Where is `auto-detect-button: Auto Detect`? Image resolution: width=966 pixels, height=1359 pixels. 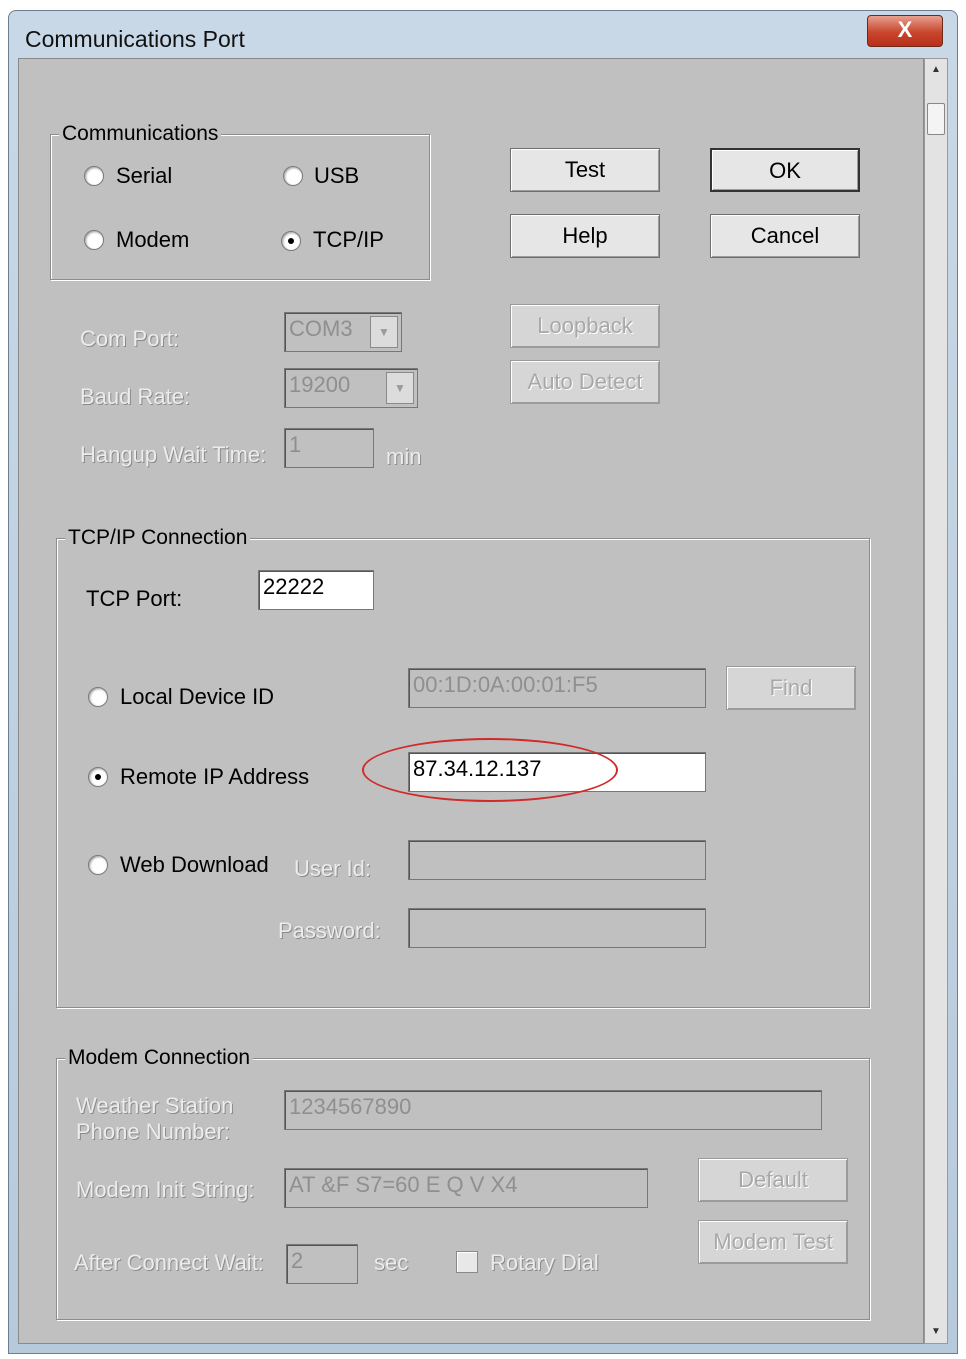 auto-detect-button: Auto Detect is located at coordinates (585, 382).